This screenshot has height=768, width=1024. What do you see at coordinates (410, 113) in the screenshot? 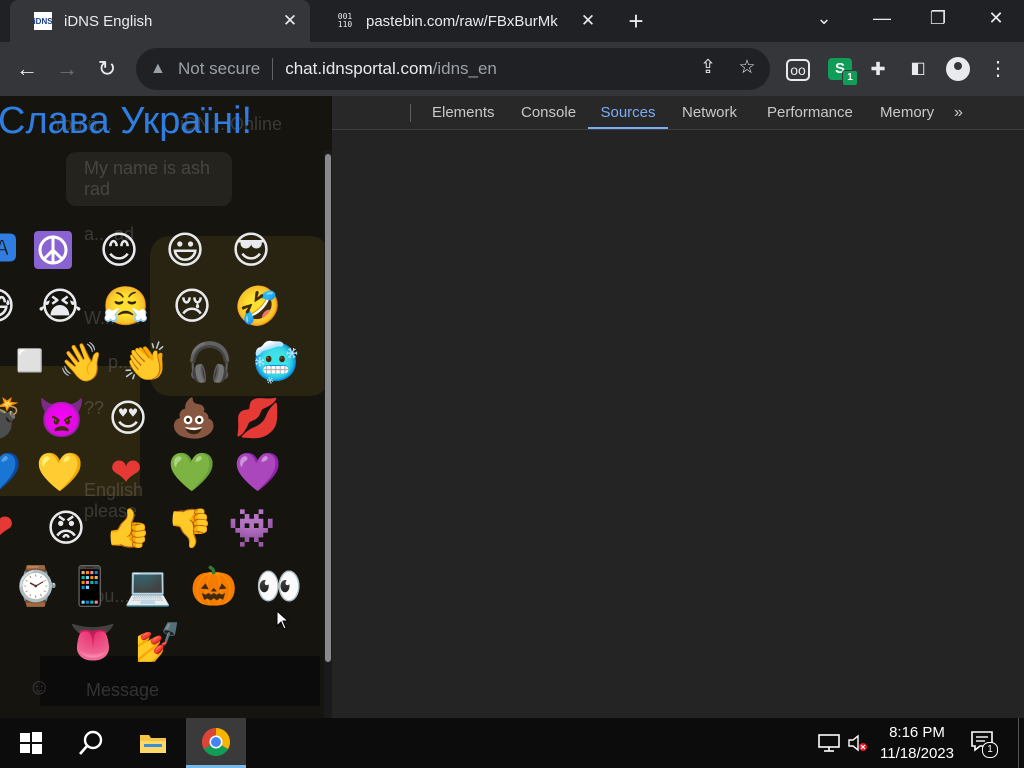
I see `devtools-divider` at bounding box center [410, 113].